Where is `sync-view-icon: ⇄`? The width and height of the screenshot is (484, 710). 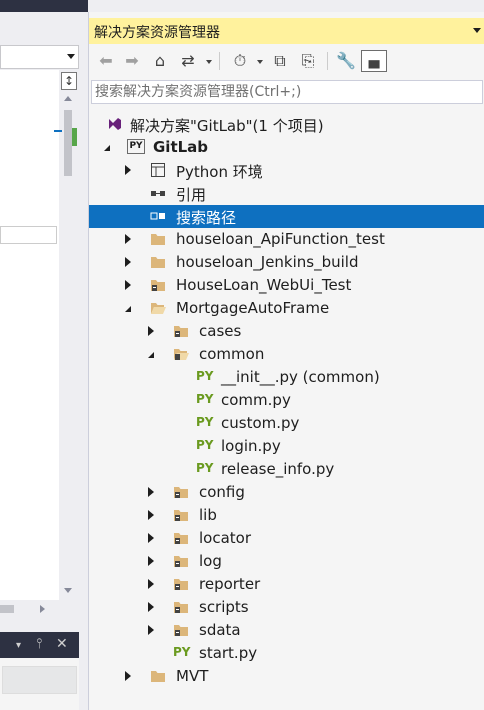
sync-view-icon: ⇄ is located at coordinates (188, 61).